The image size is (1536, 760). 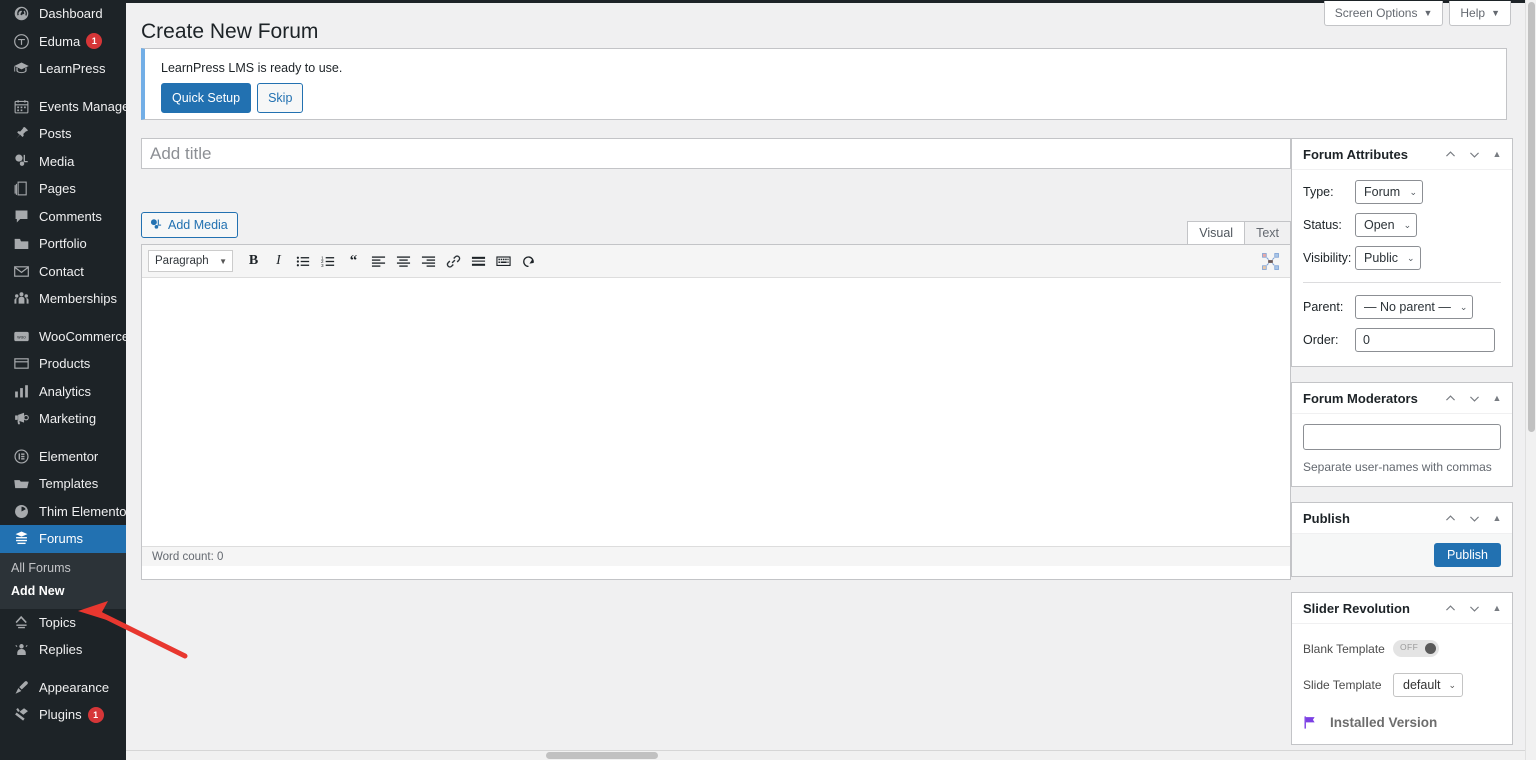 What do you see at coordinates (1422, 685) in the screenshot?
I see `slide-template-value: default` at bounding box center [1422, 685].